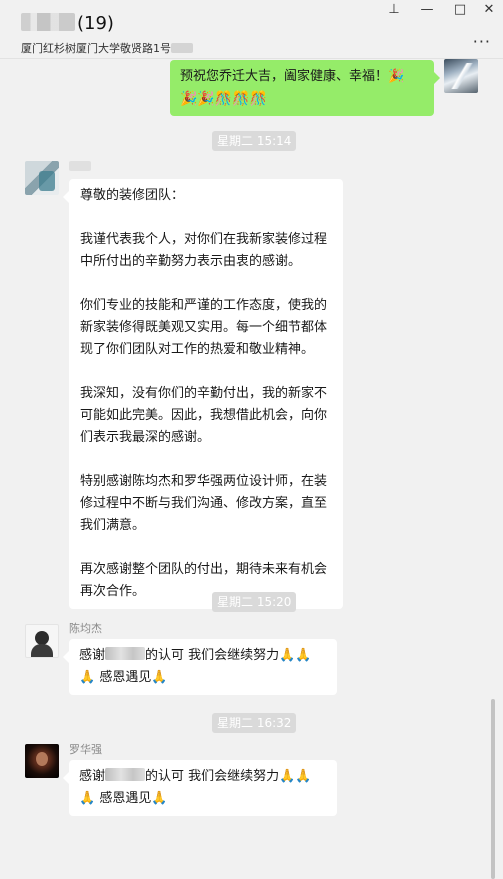 This screenshot has height=879, width=503. What do you see at coordinates (305, 88) in the screenshot?
I see `outgoing-message: 预祝您乔迁大吉，阖家健康、幸福！🎉 🎉🎉🎊🎊🎊` at bounding box center [305, 88].